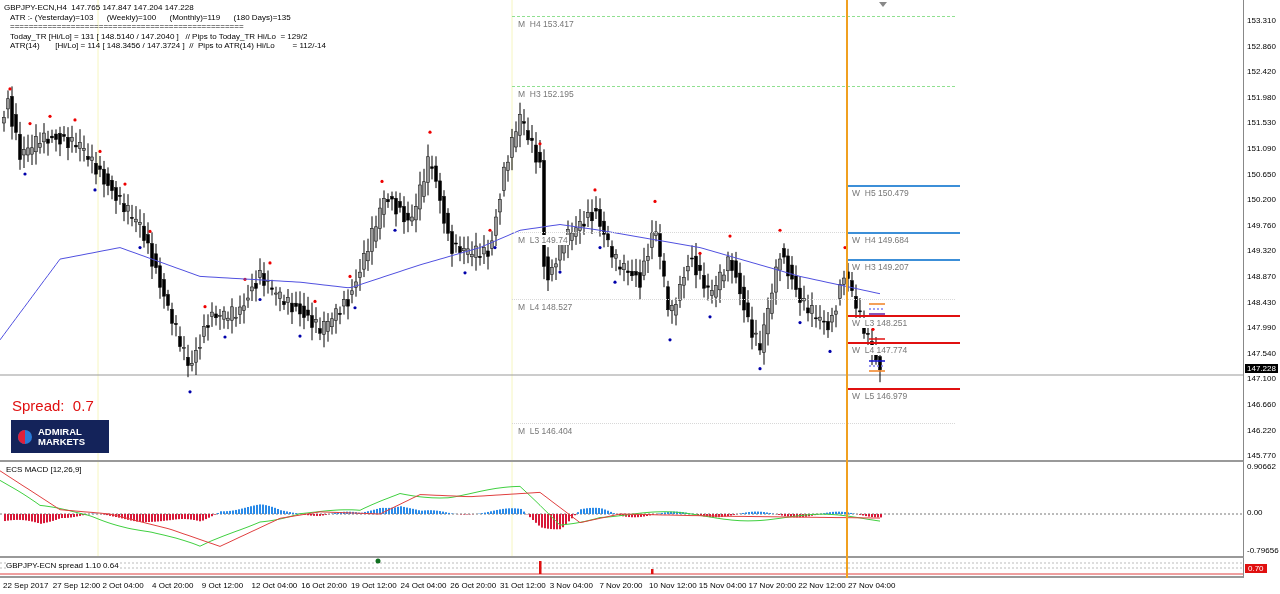  What do you see at coordinates (99, 8) in the screenshot?
I see `chart-title: GBPJPY-ECN,H4 147.765 147.847 147.204 147.228` at bounding box center [99, 8].